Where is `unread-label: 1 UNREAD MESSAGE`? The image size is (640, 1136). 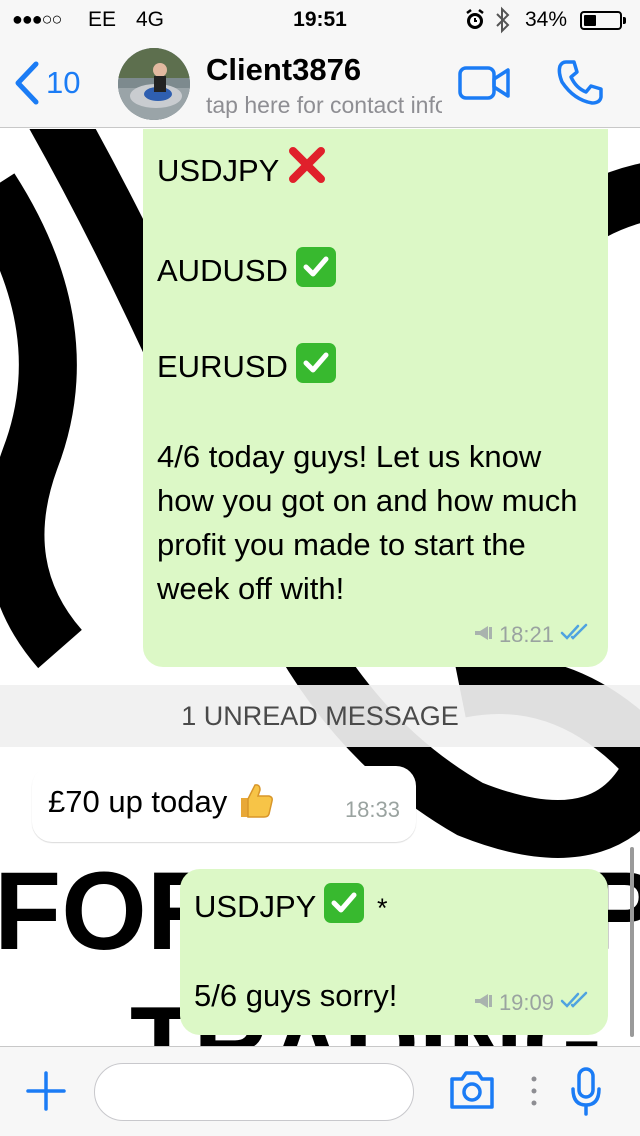
unread-label: 1 UNREAD MESSAGE is located at coordinates (320, 715).